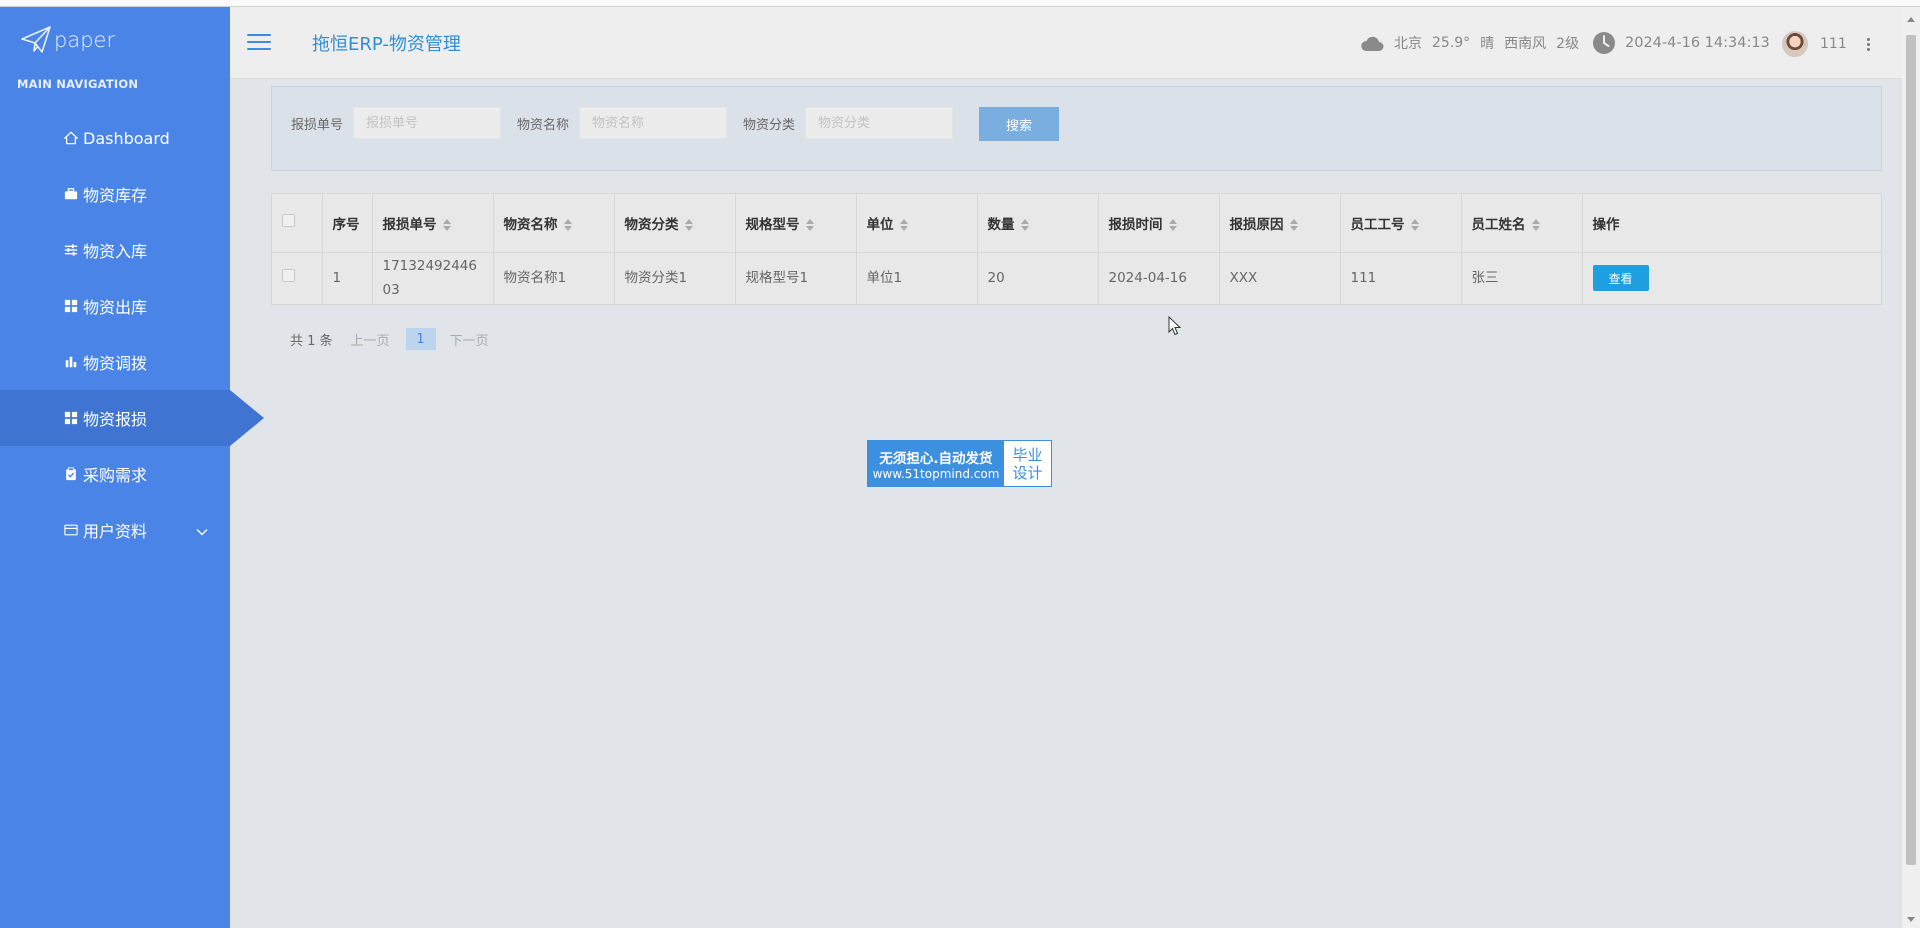  Describe the element at coordinates (1868, 44) in the screenshot. I see `more-vertical-icon` at that location.